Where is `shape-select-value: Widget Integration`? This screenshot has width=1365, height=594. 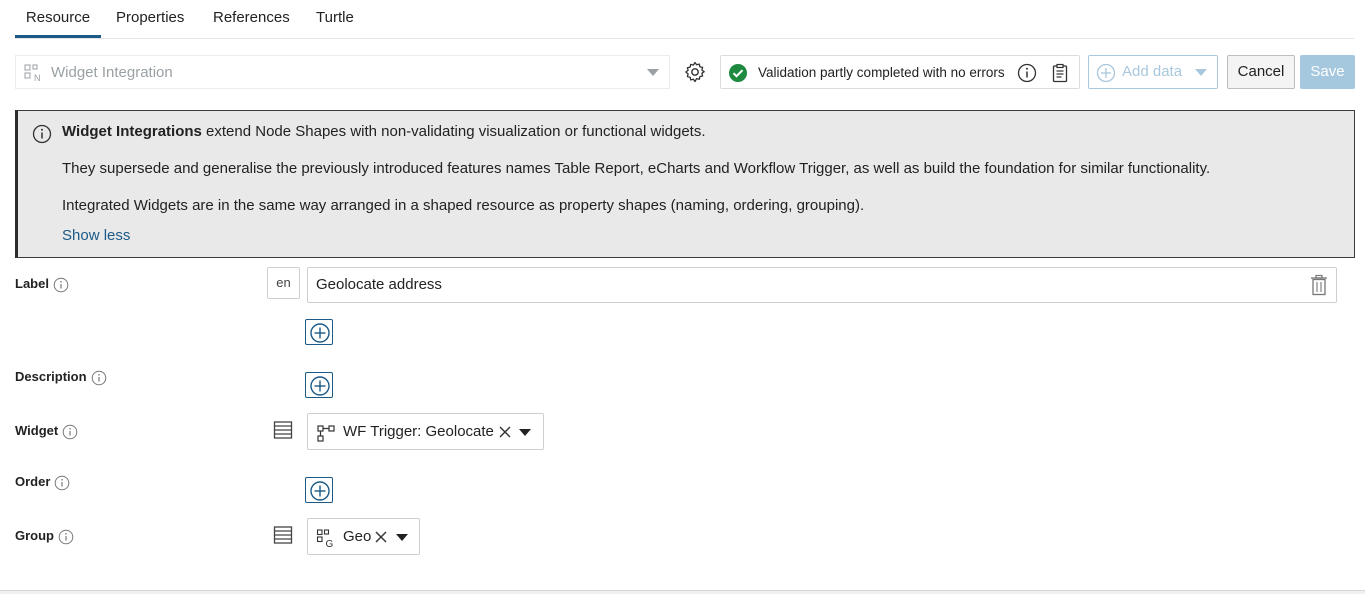
shape-select-value: Widget Integration is located at coordinates (112, 72).